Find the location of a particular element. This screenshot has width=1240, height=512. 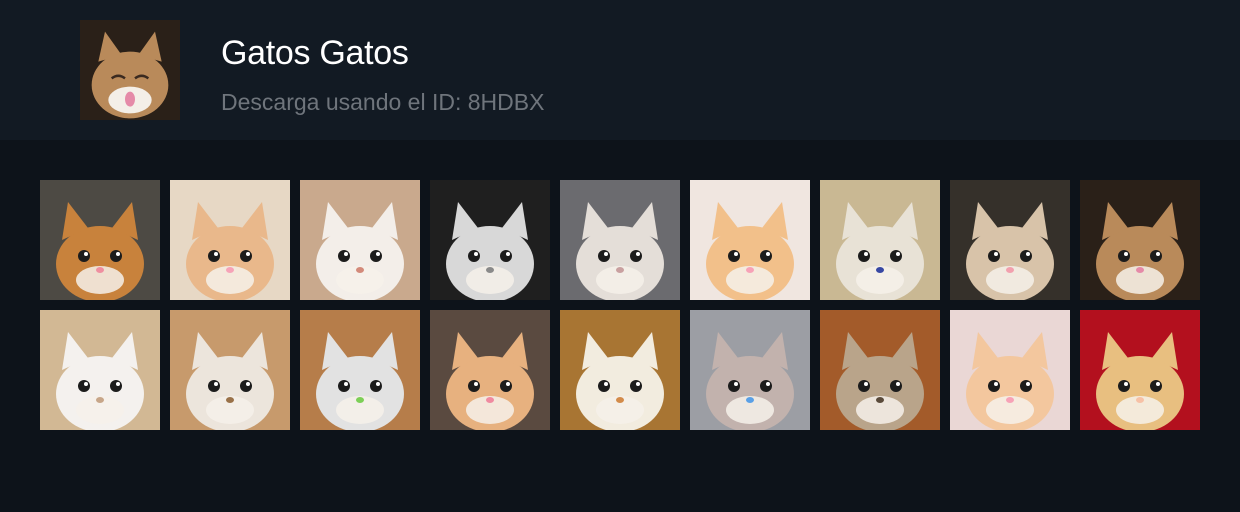

sticker-kittens-red-blanket is located at coordinates (1140, 370).